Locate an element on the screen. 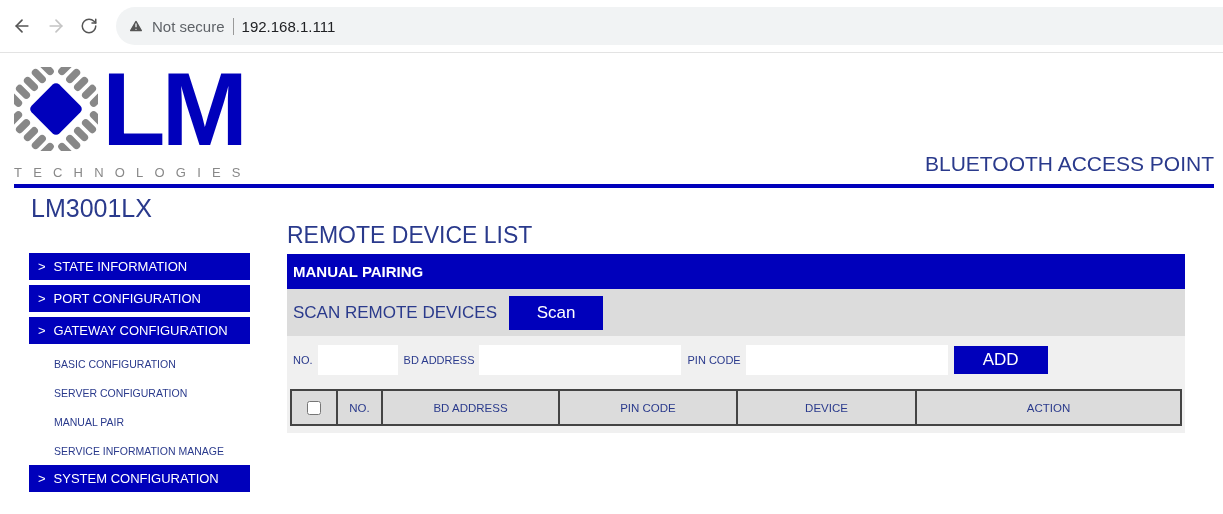  field-label: BD ADDRESS is located at coordinates (439, 360).